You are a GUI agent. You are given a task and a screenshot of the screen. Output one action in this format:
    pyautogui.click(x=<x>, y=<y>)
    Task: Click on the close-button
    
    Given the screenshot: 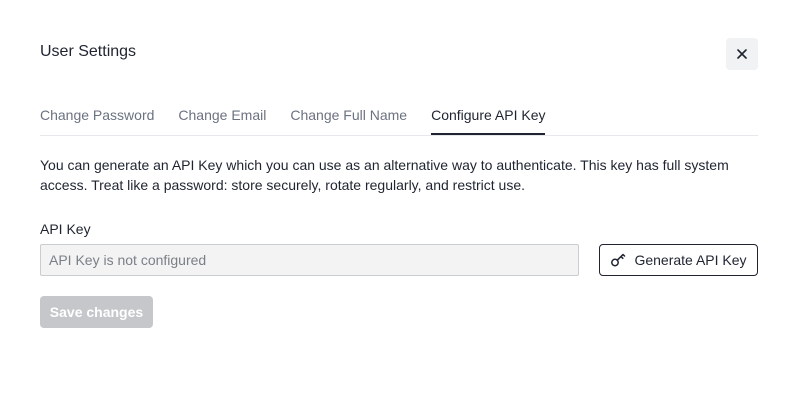 What is the action you would take?
    pyautogui.click(x=742, y=54)
    